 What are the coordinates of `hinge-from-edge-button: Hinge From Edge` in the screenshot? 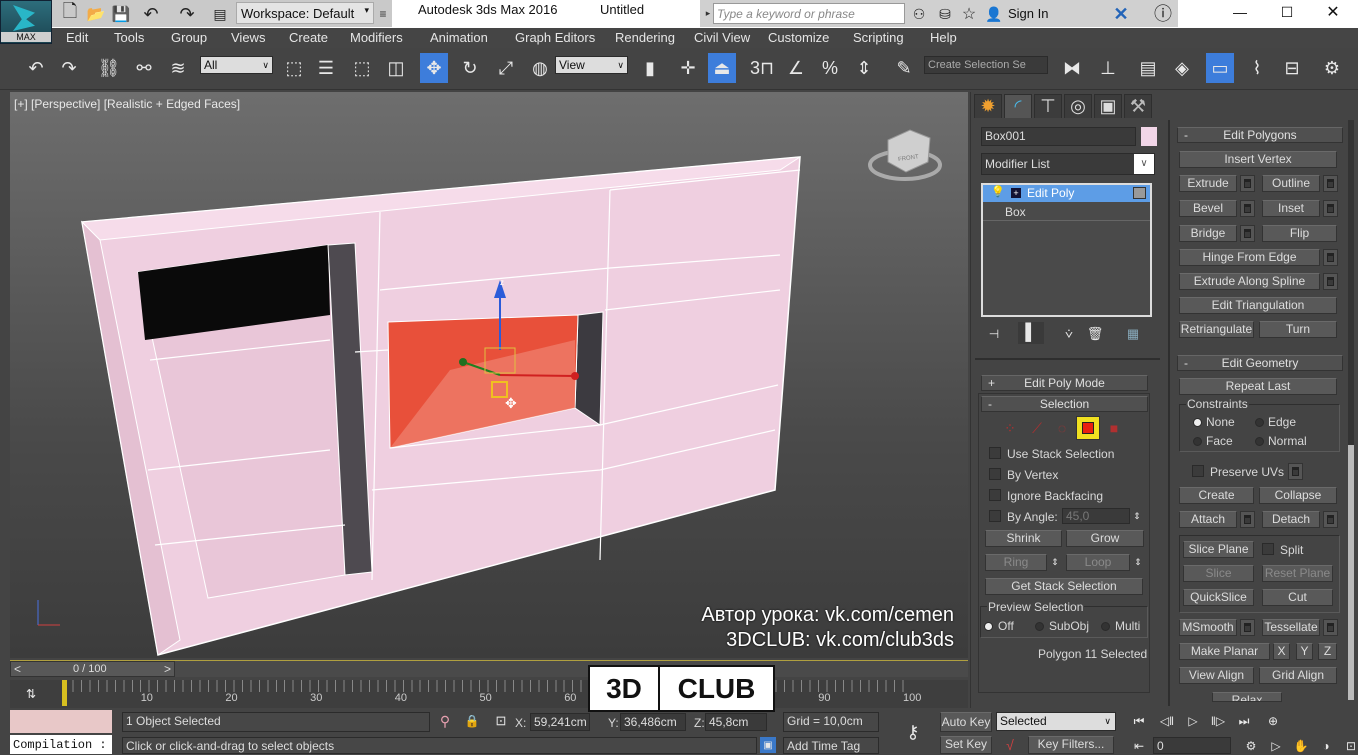 It's located at (1249, 257).